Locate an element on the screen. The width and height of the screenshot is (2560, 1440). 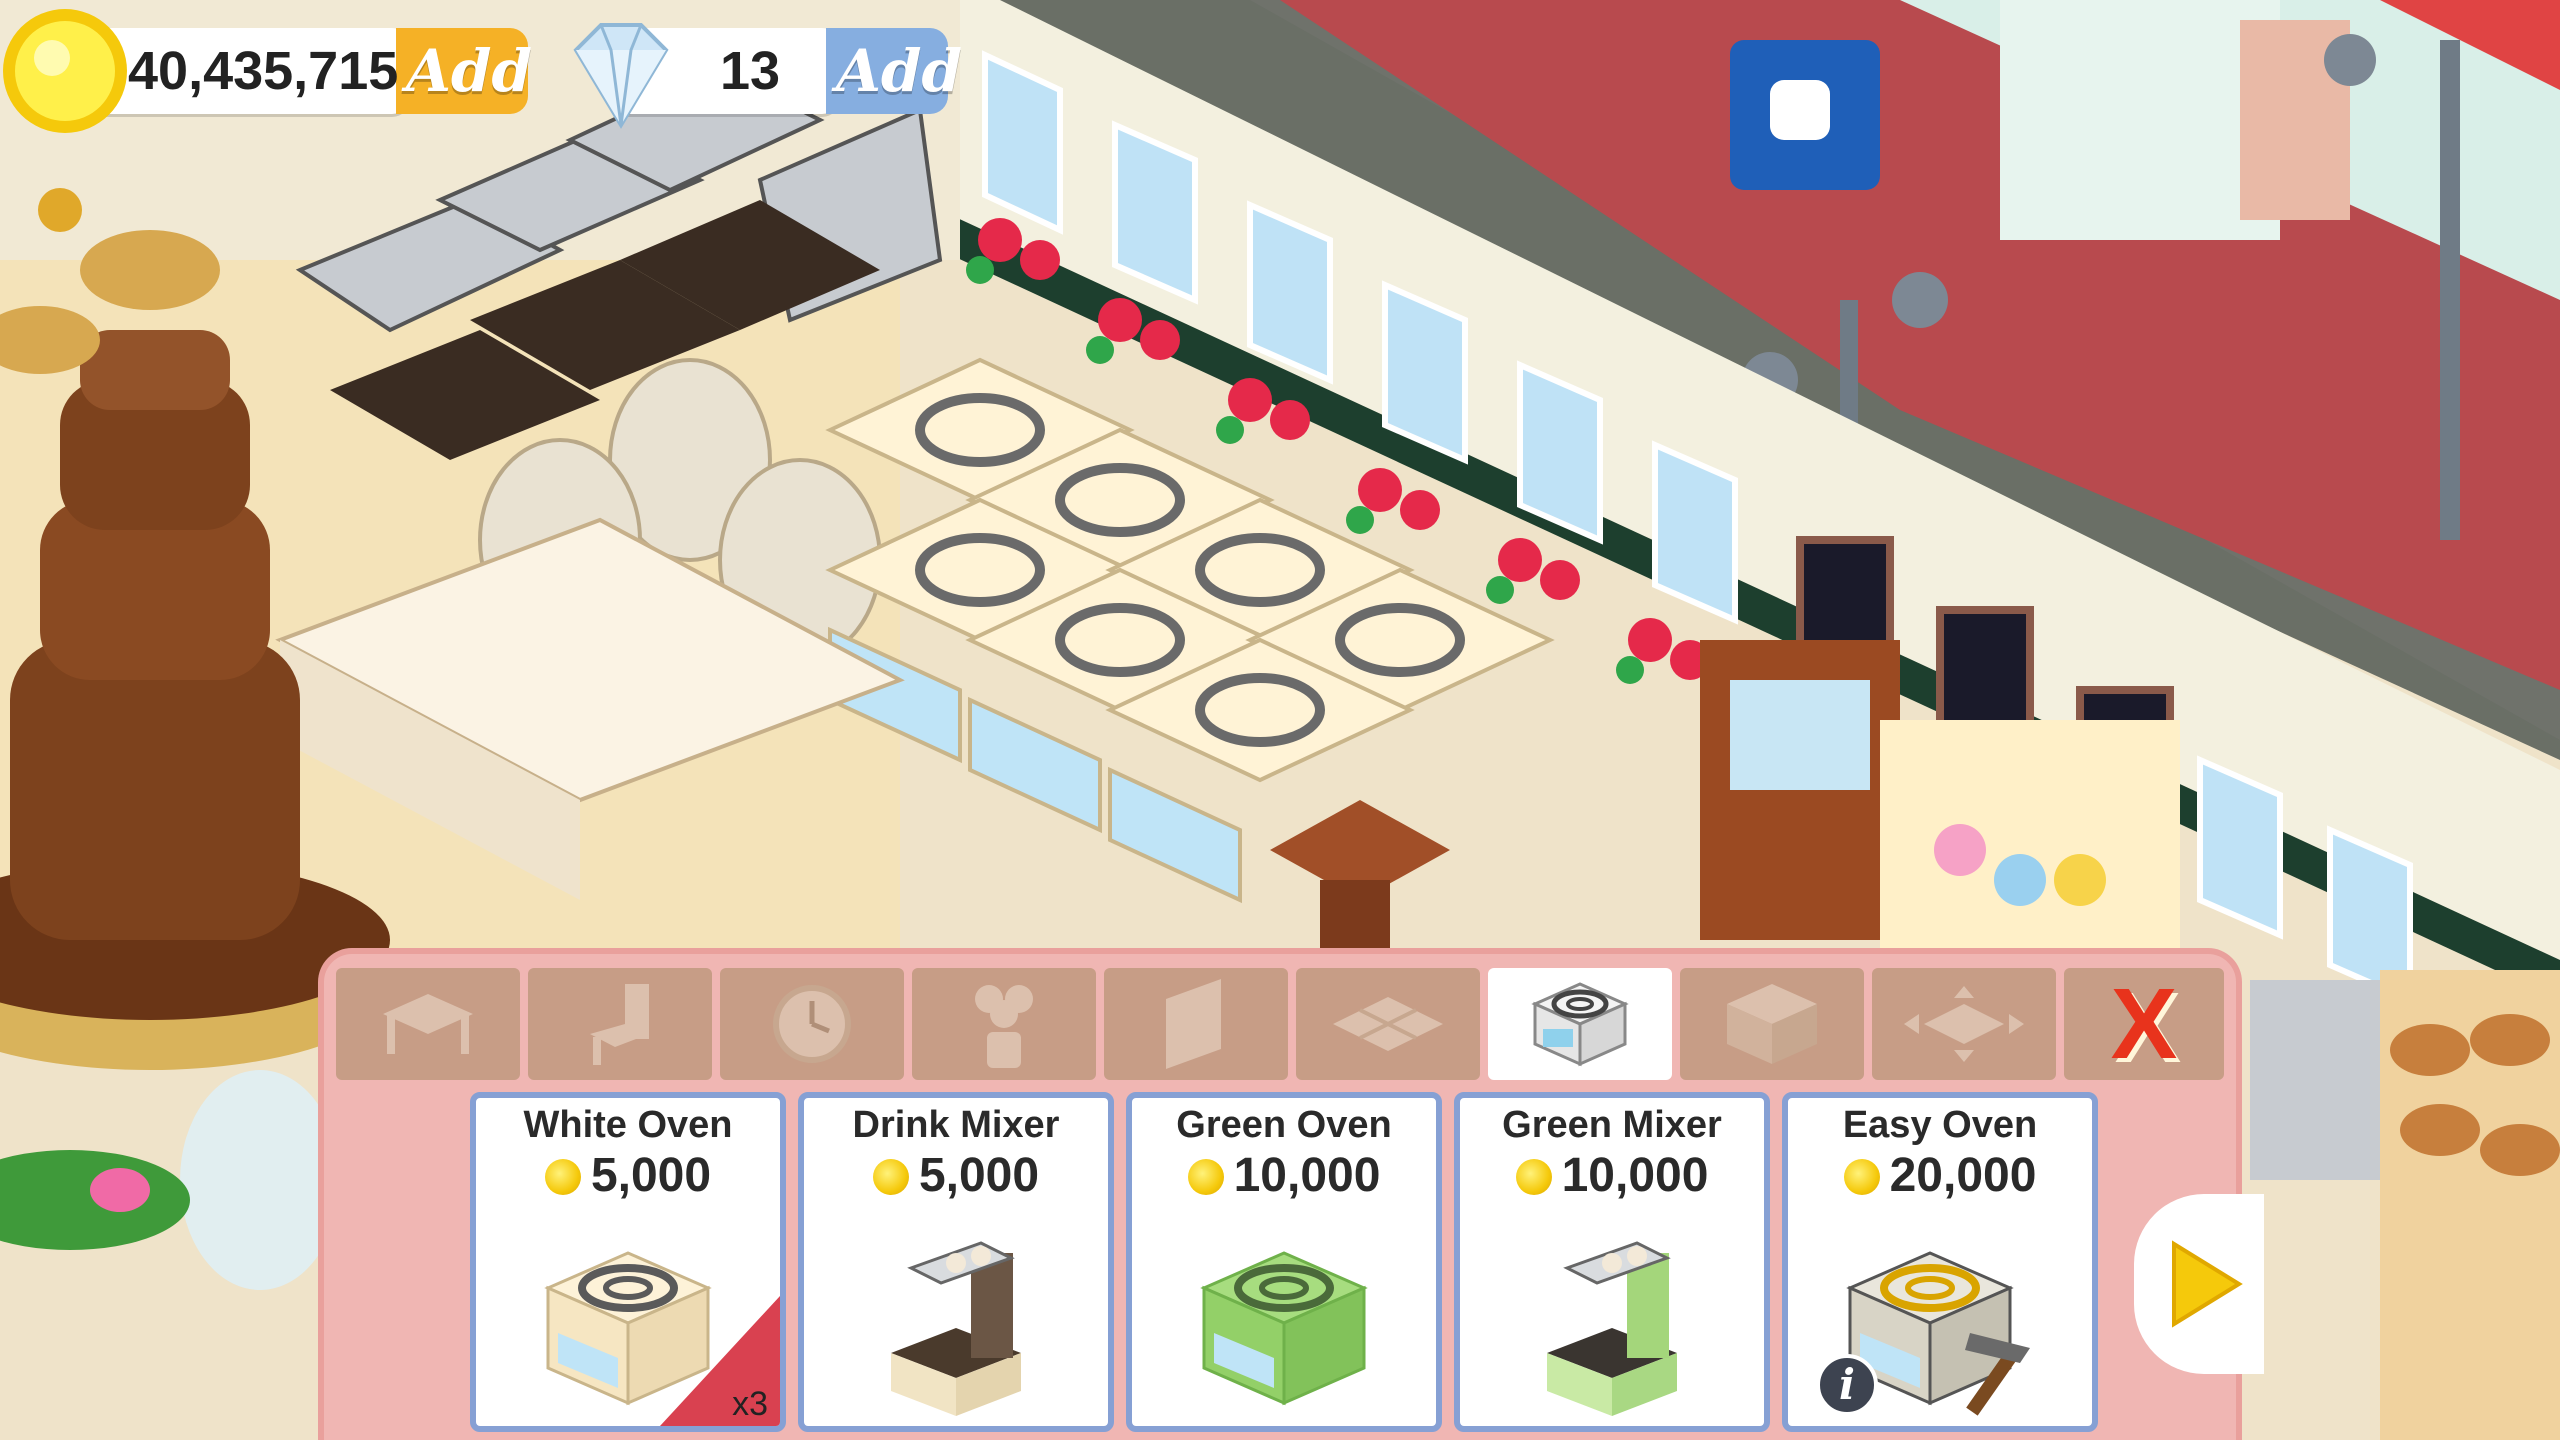
green-mixer-icon is located at coordinates (1612, 1328).